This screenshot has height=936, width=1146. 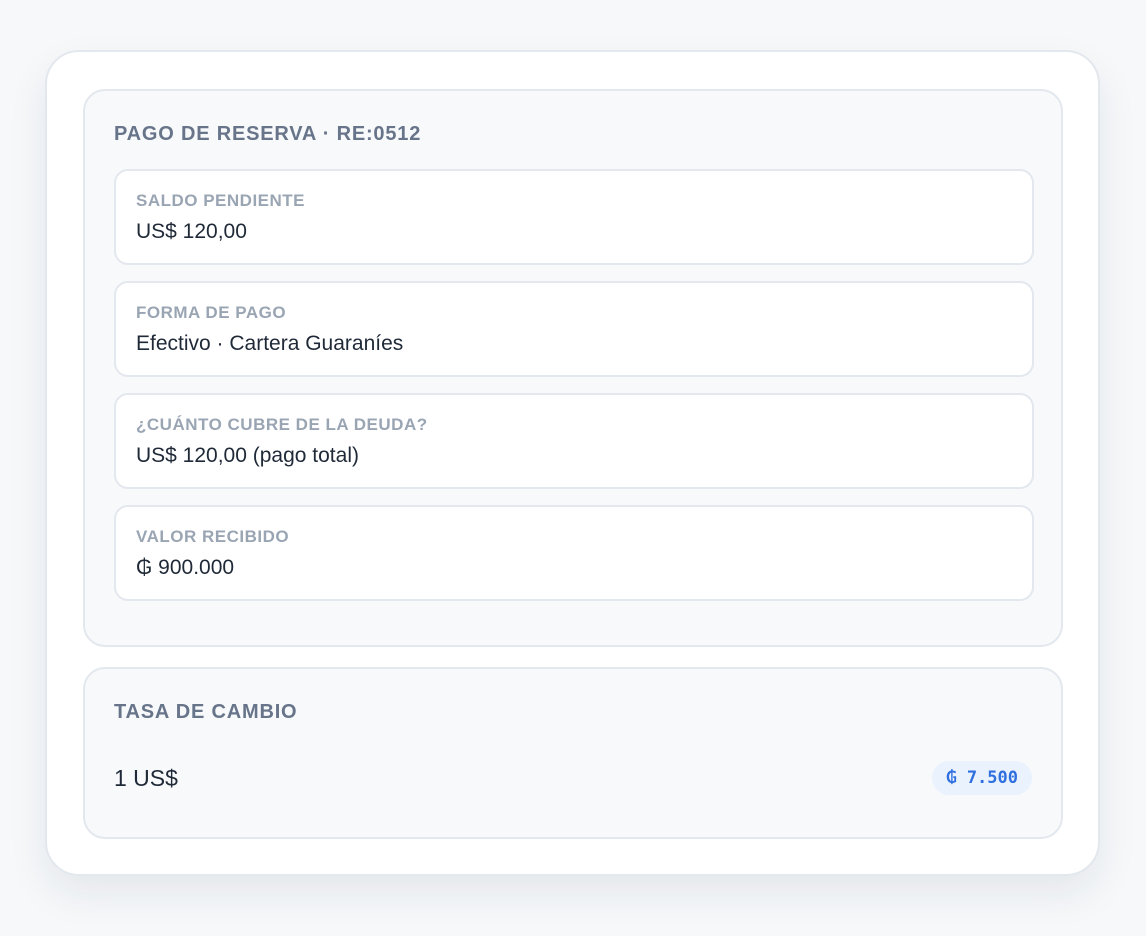 I want to click on field-label: SALDO PENDIENTE, so click(x=221, y=200).